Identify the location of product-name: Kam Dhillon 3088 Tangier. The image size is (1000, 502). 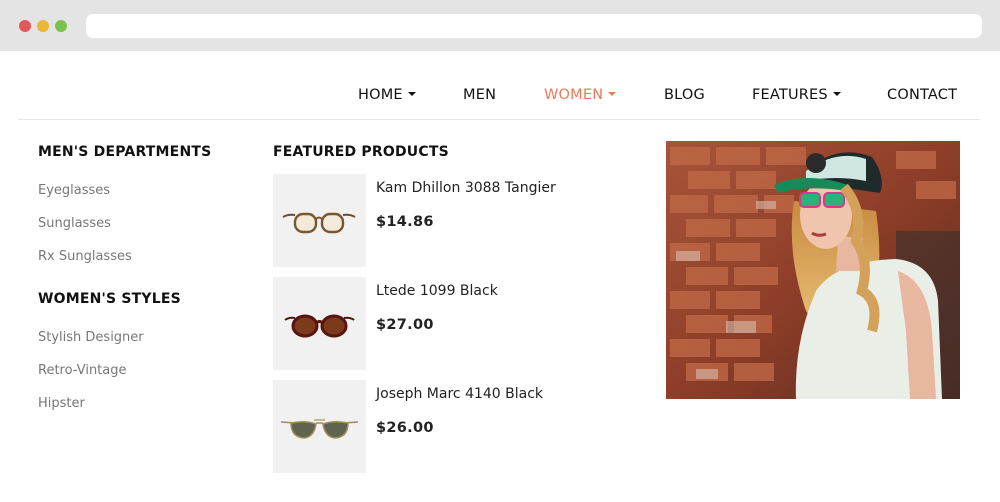
(466, 188).